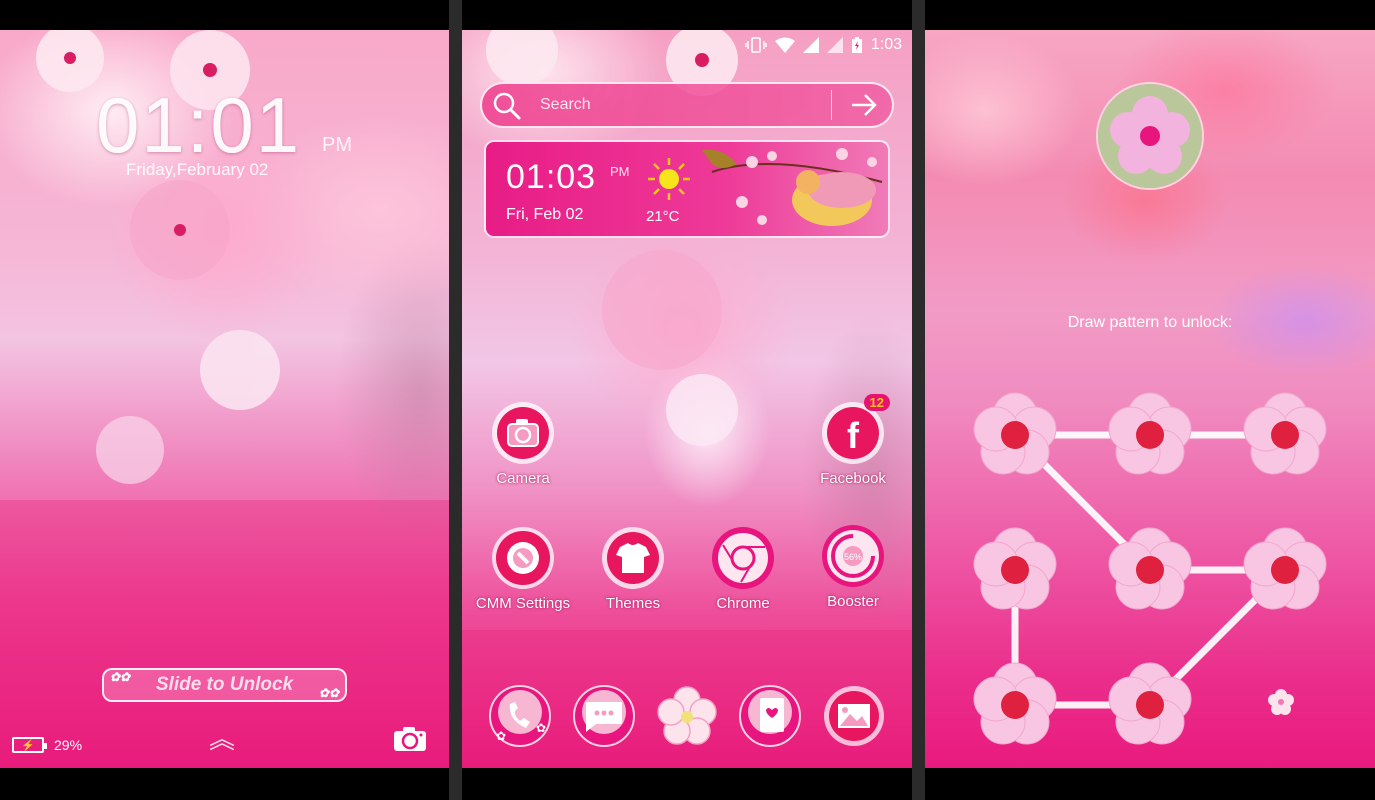 The image size is (1375, 800). I want to click on clock-weather-widget: 01:03 PM Fri, Feb 02 21°C, so click(687, 189).